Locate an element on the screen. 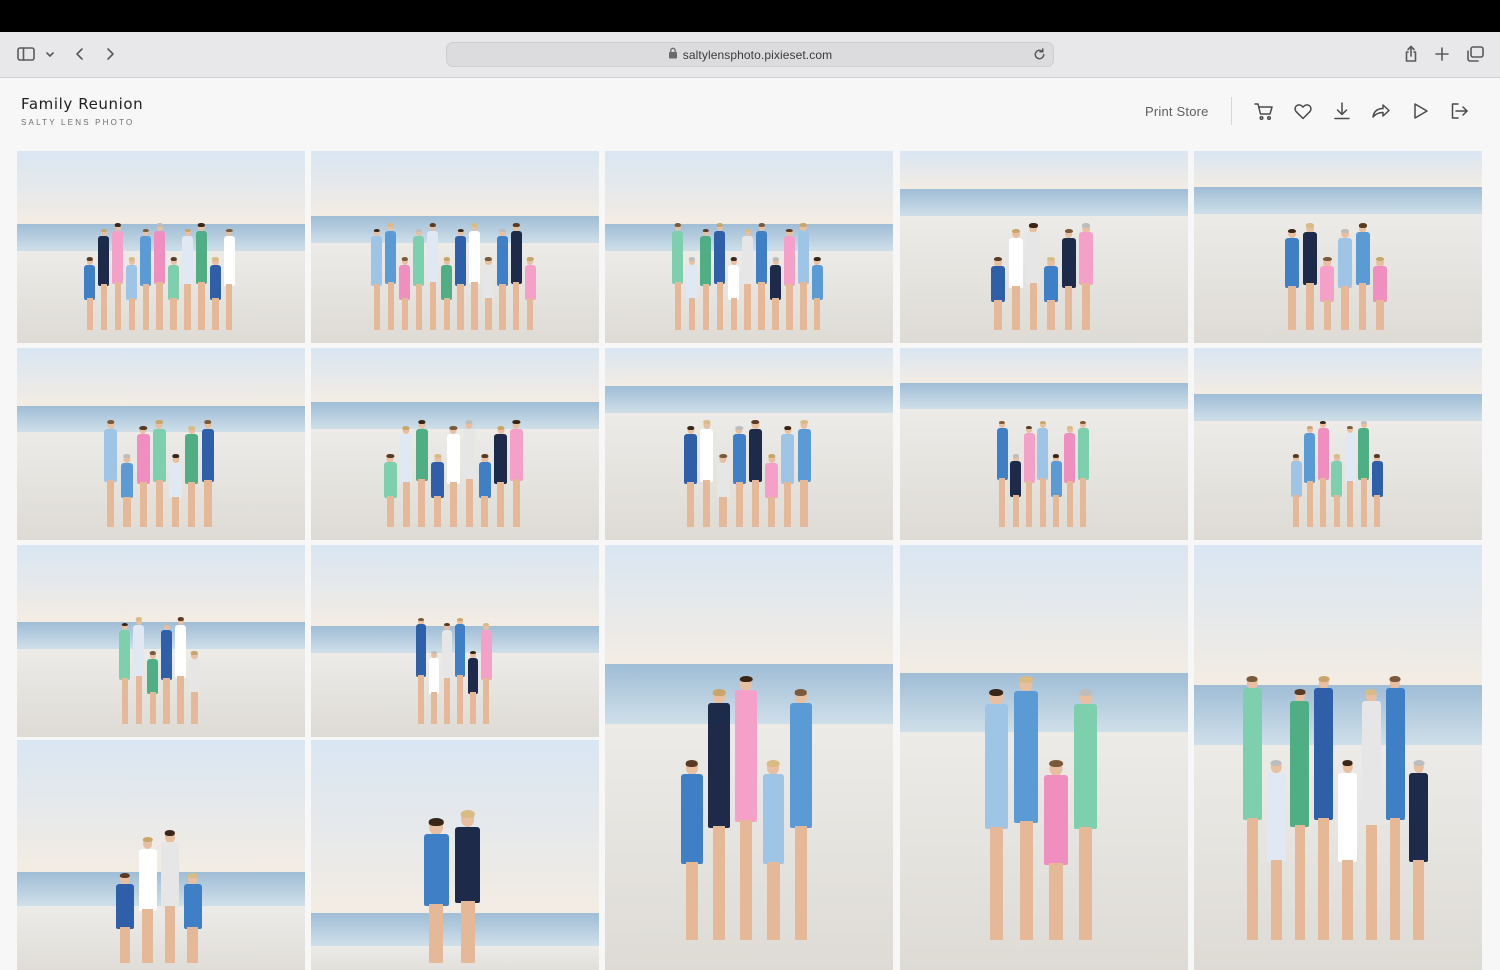  slideshow-icon is located at coordinates (1420, 111).